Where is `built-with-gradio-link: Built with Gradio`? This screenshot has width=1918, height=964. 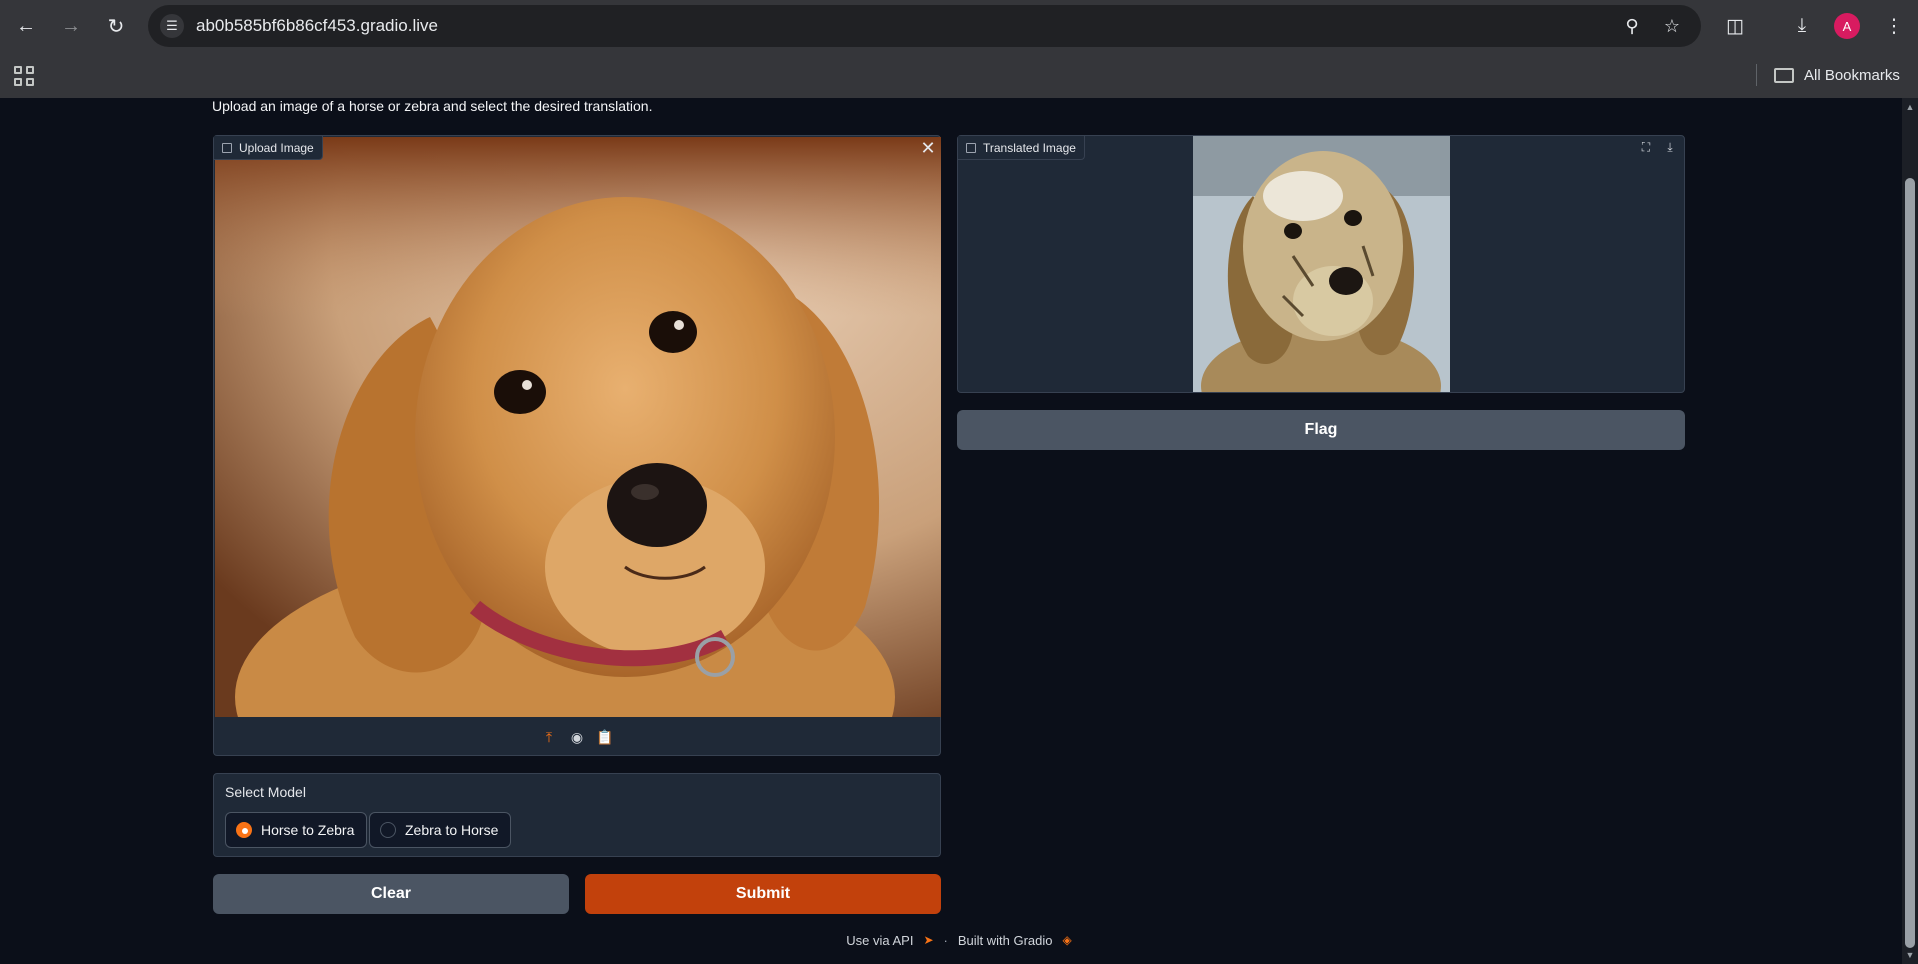 built-with-gradio-link: Built with Gradio is located at coordinates (1005, 940).